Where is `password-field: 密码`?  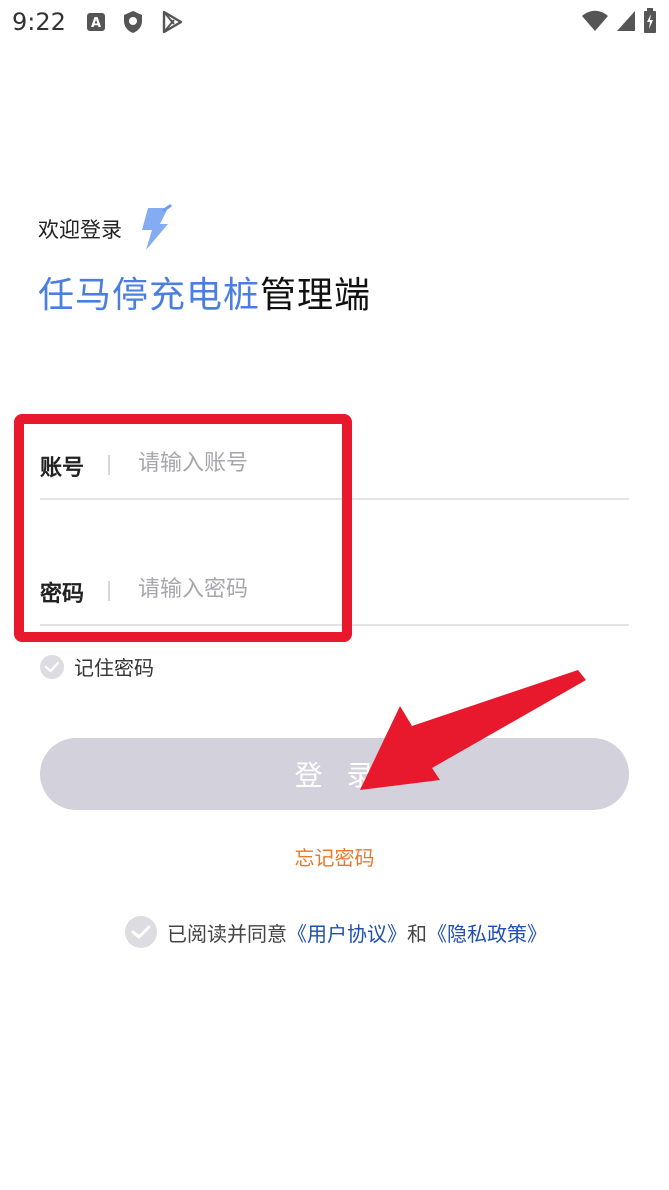 password-field: 密码 is located at coordinates (334, 590).